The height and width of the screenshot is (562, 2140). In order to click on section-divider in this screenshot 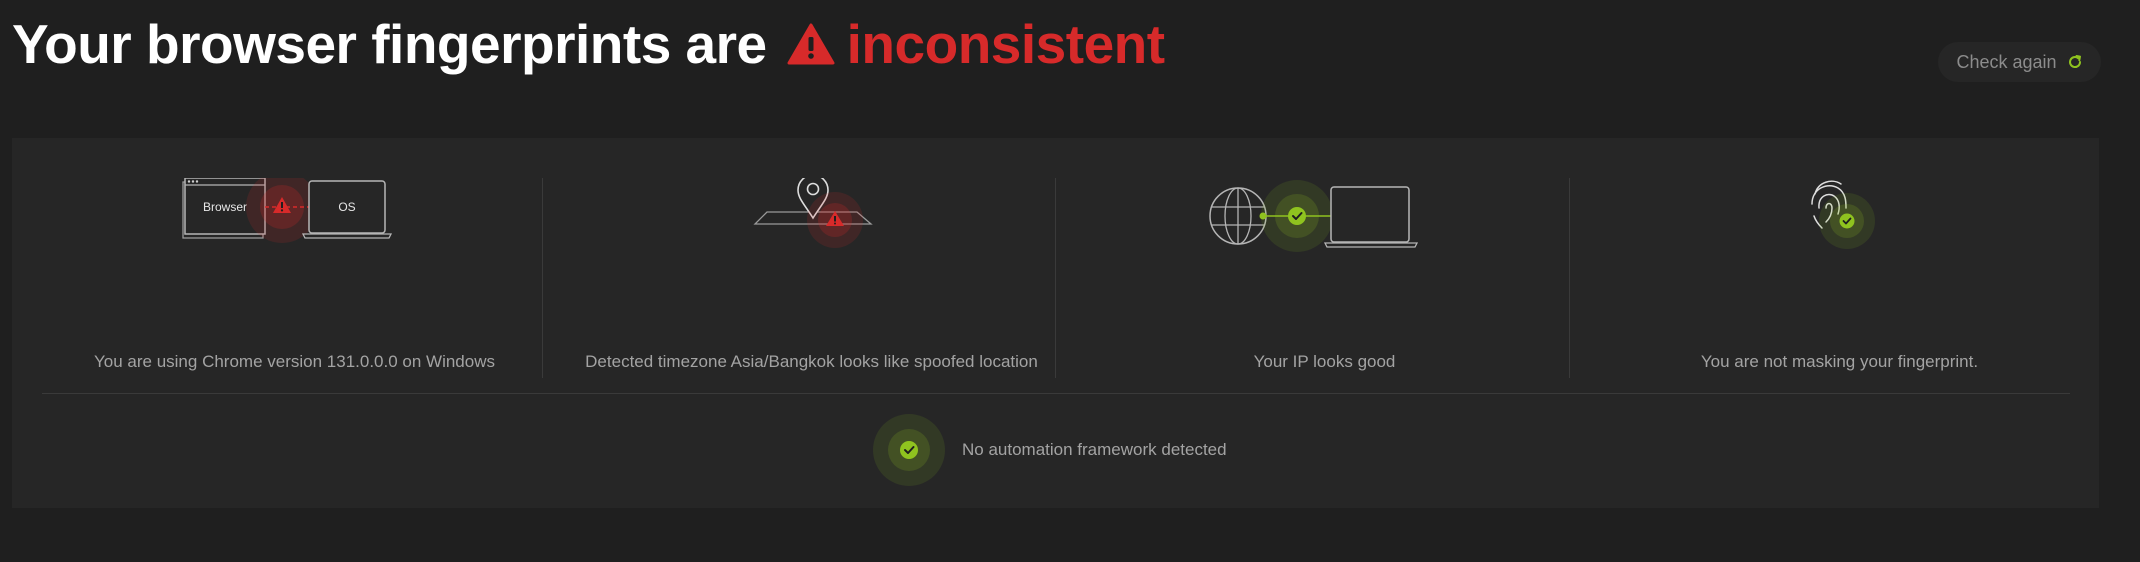, I will do `click(1056, 393)`.